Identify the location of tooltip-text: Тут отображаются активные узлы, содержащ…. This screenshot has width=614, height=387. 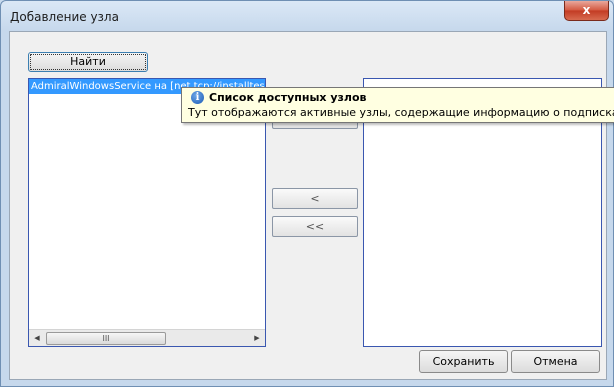
(401, 112).